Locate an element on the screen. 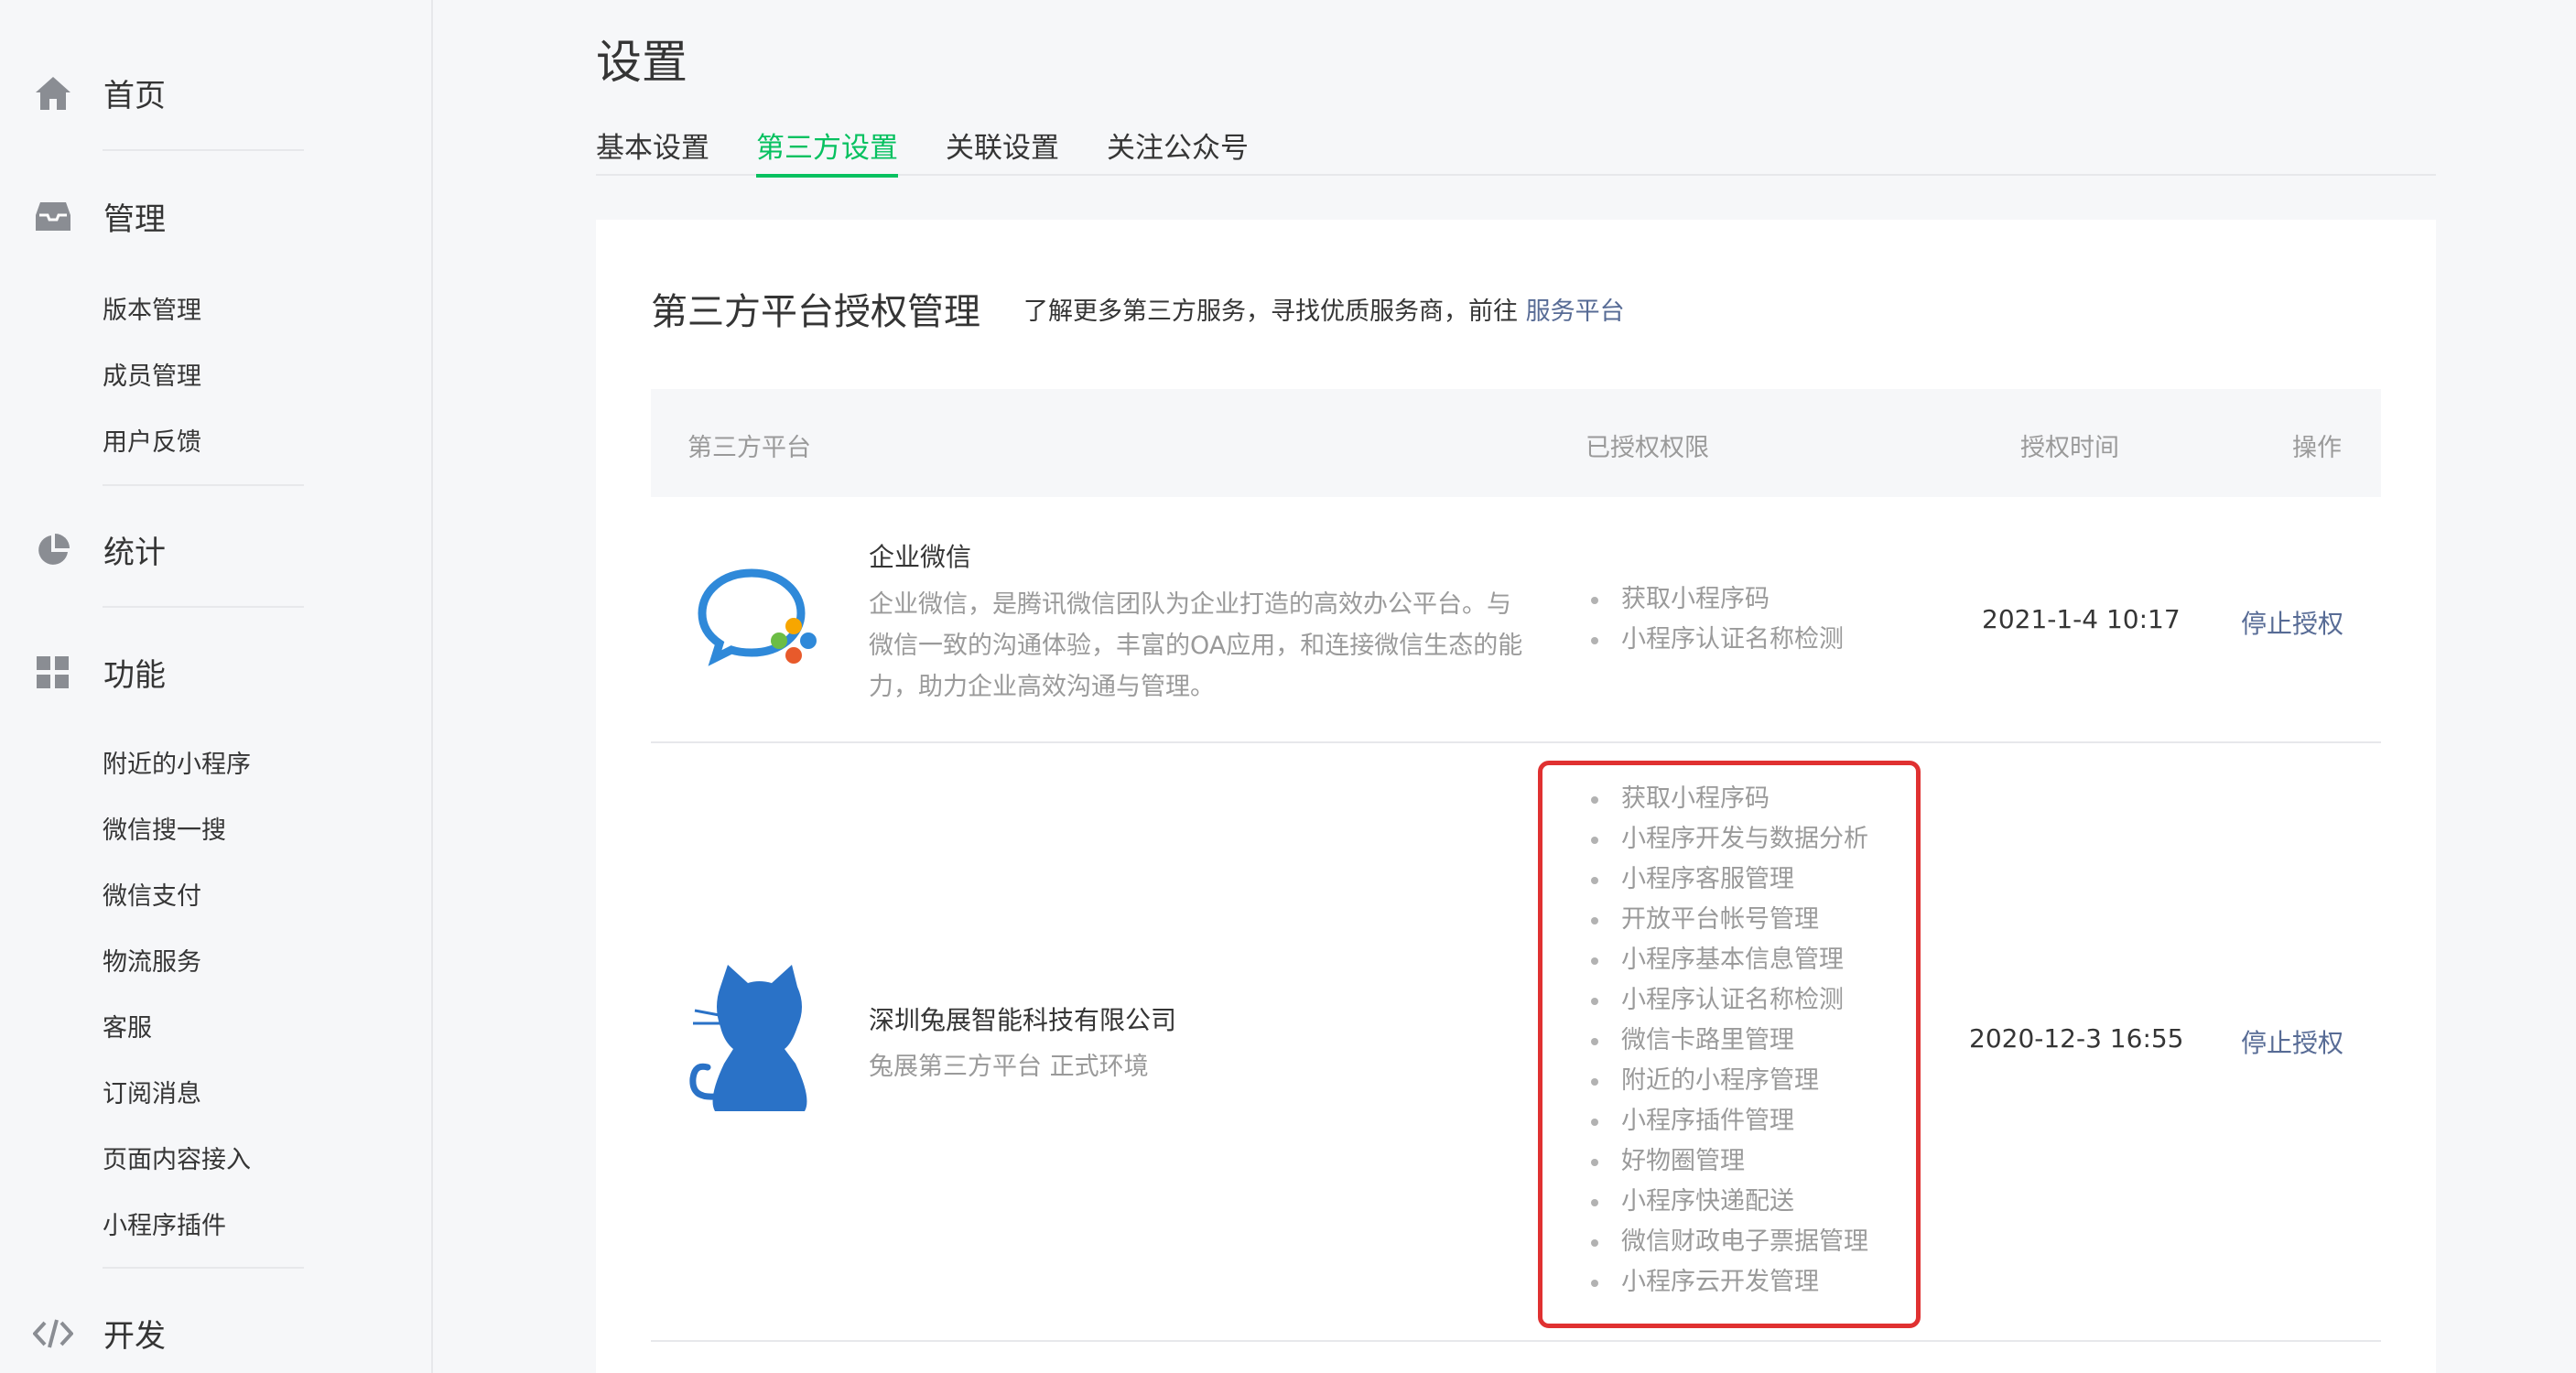  tab-related: 关联设置 is located at coordinates (1003, 150).